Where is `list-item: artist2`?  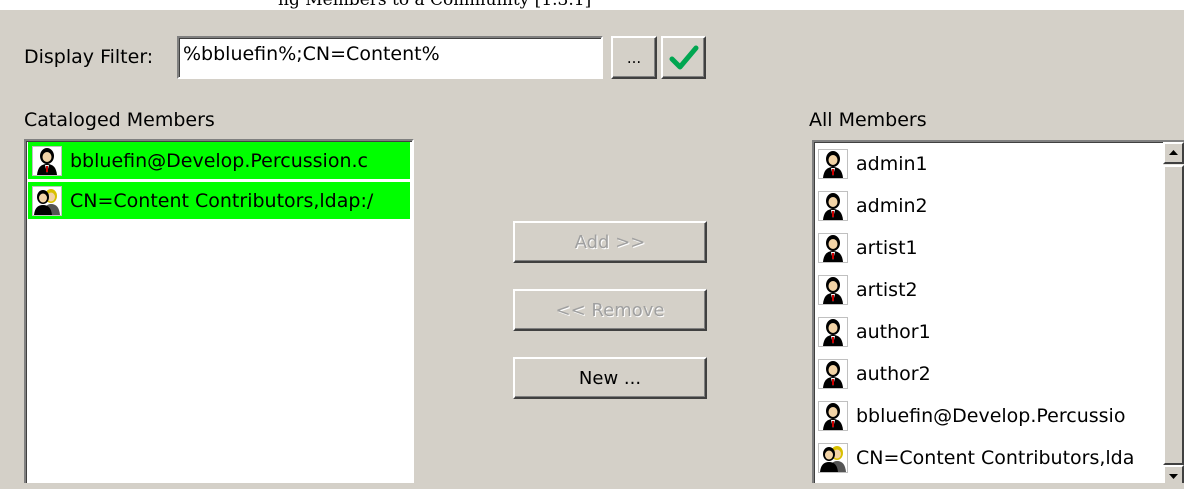
list-item: artist2 is located at coordinates (999, 290).